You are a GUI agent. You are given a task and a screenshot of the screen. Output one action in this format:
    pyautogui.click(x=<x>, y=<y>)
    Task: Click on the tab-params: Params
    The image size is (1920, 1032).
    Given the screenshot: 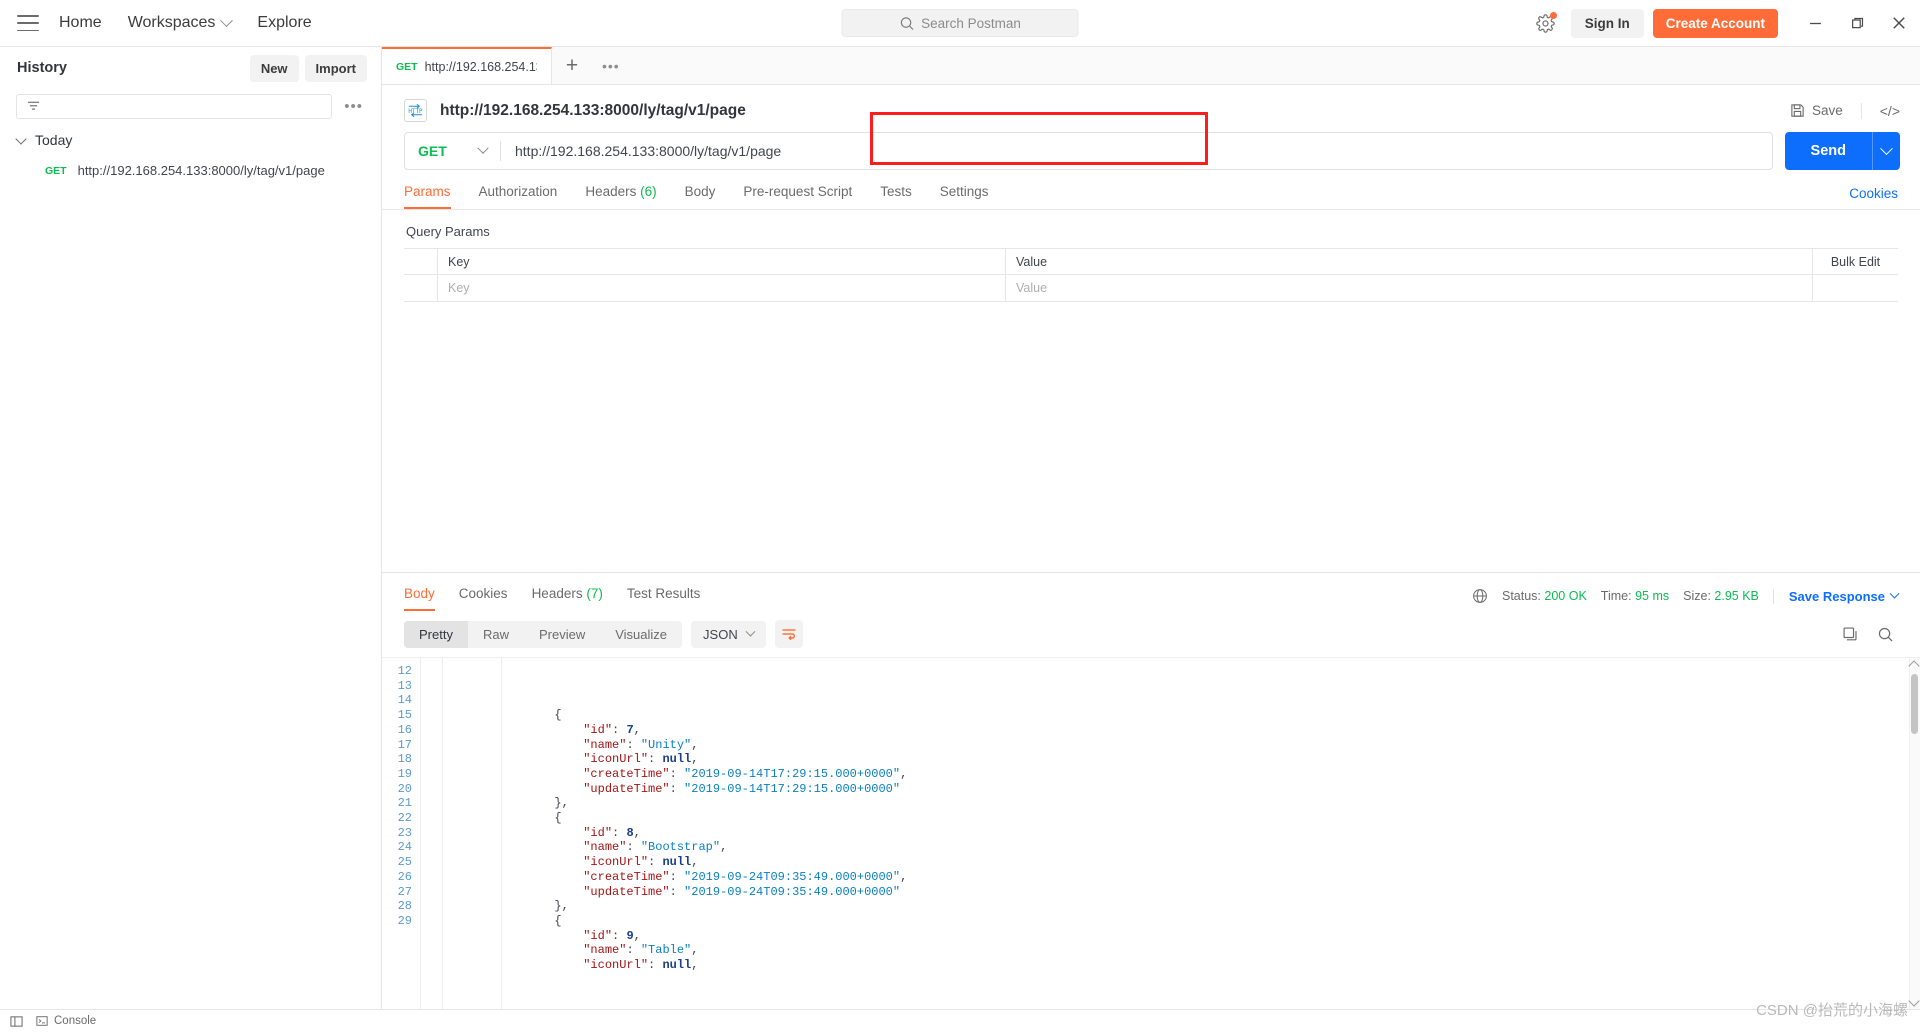 What is the action you would take?
    pyautogui.click(x=427, y=196)
    